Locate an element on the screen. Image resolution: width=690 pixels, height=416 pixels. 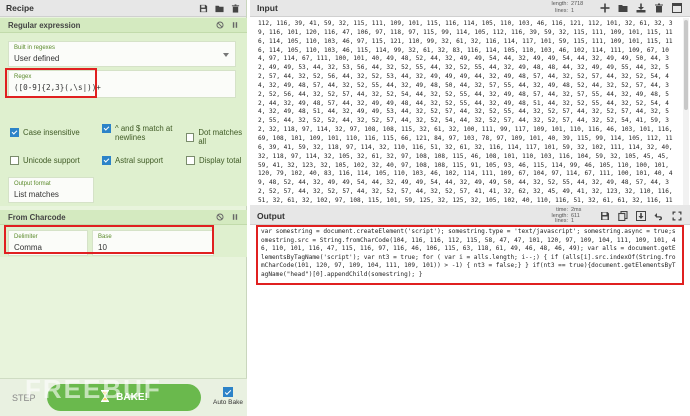
builtin-regex-label: Built in regexes is located at coordinates (35, 48).